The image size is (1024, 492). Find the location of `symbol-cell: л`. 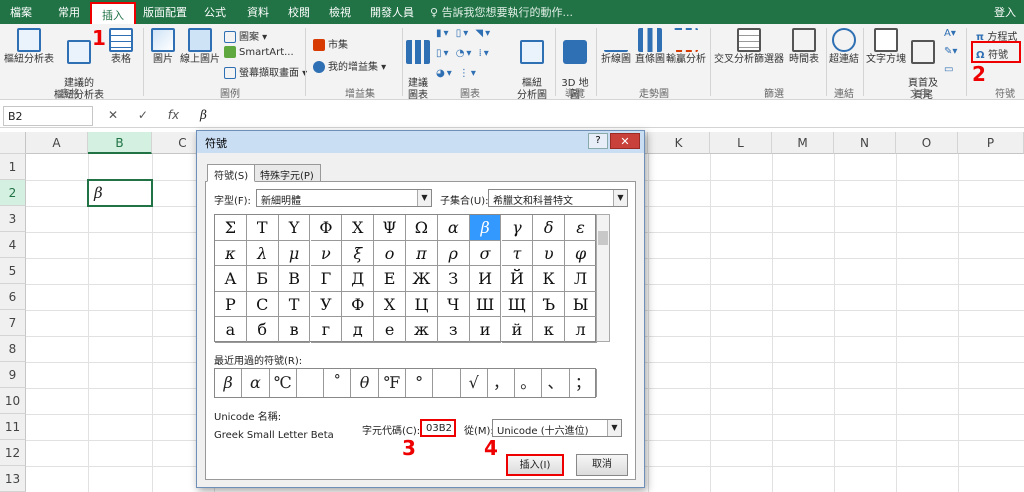

symbol-cell: л is located at coordinates (581, 330).